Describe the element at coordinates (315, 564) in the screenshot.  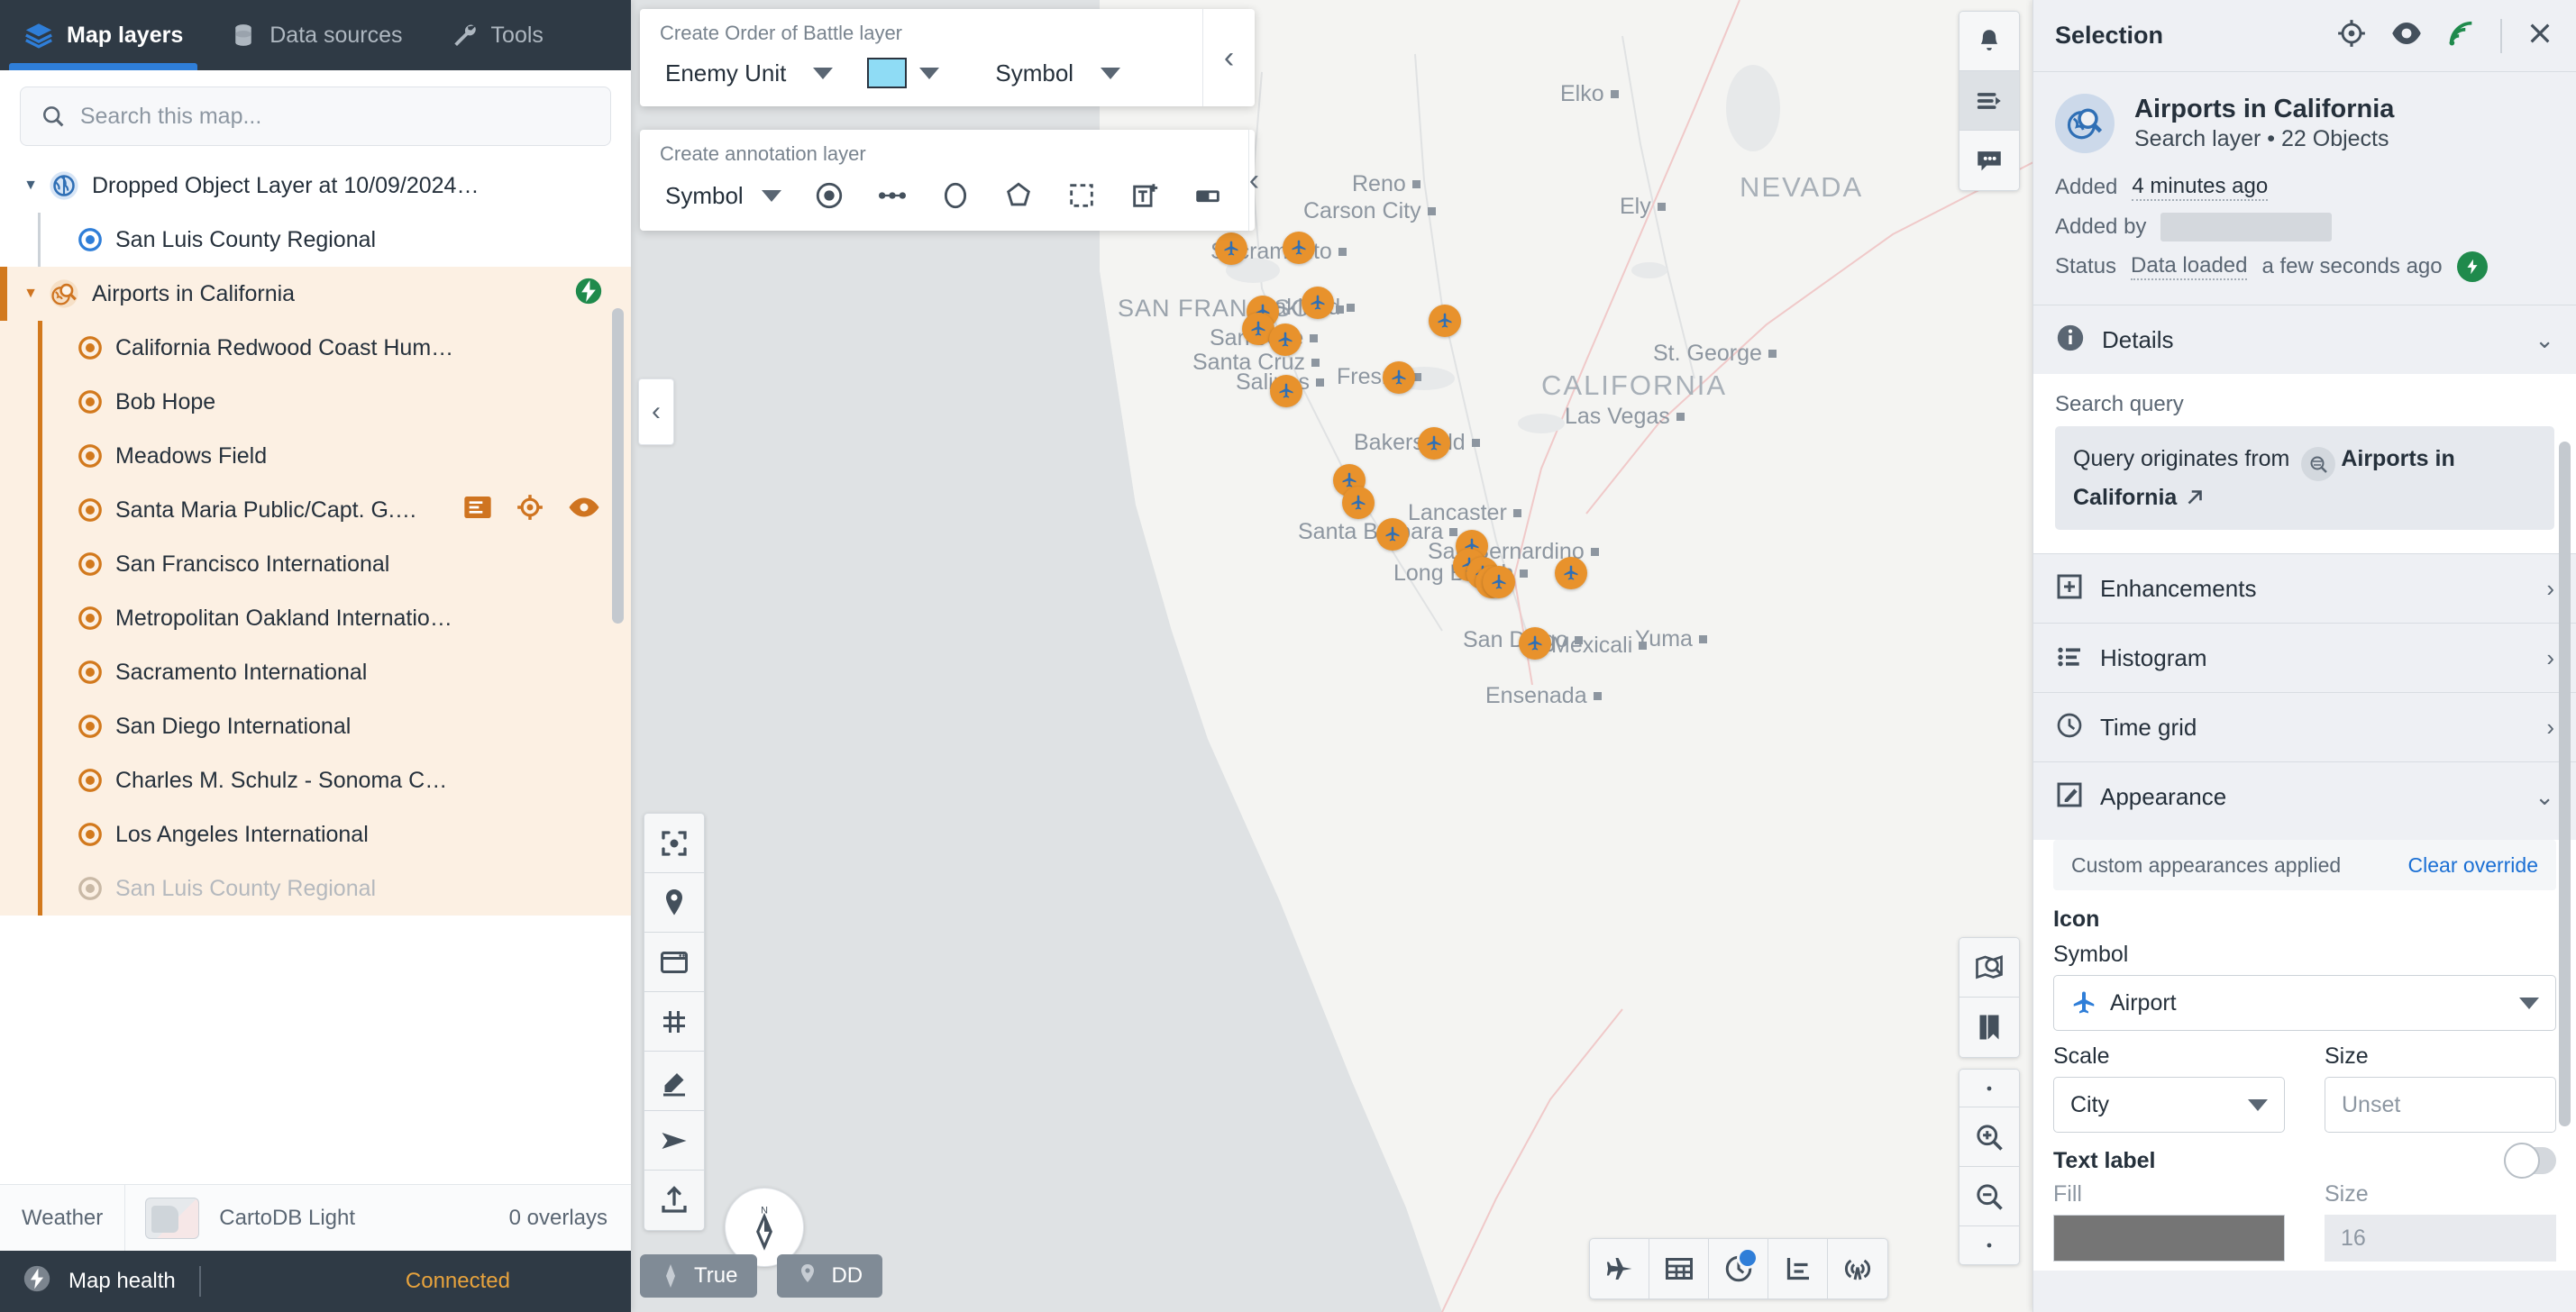
I see `layer-item: San Francisco International` at that location.